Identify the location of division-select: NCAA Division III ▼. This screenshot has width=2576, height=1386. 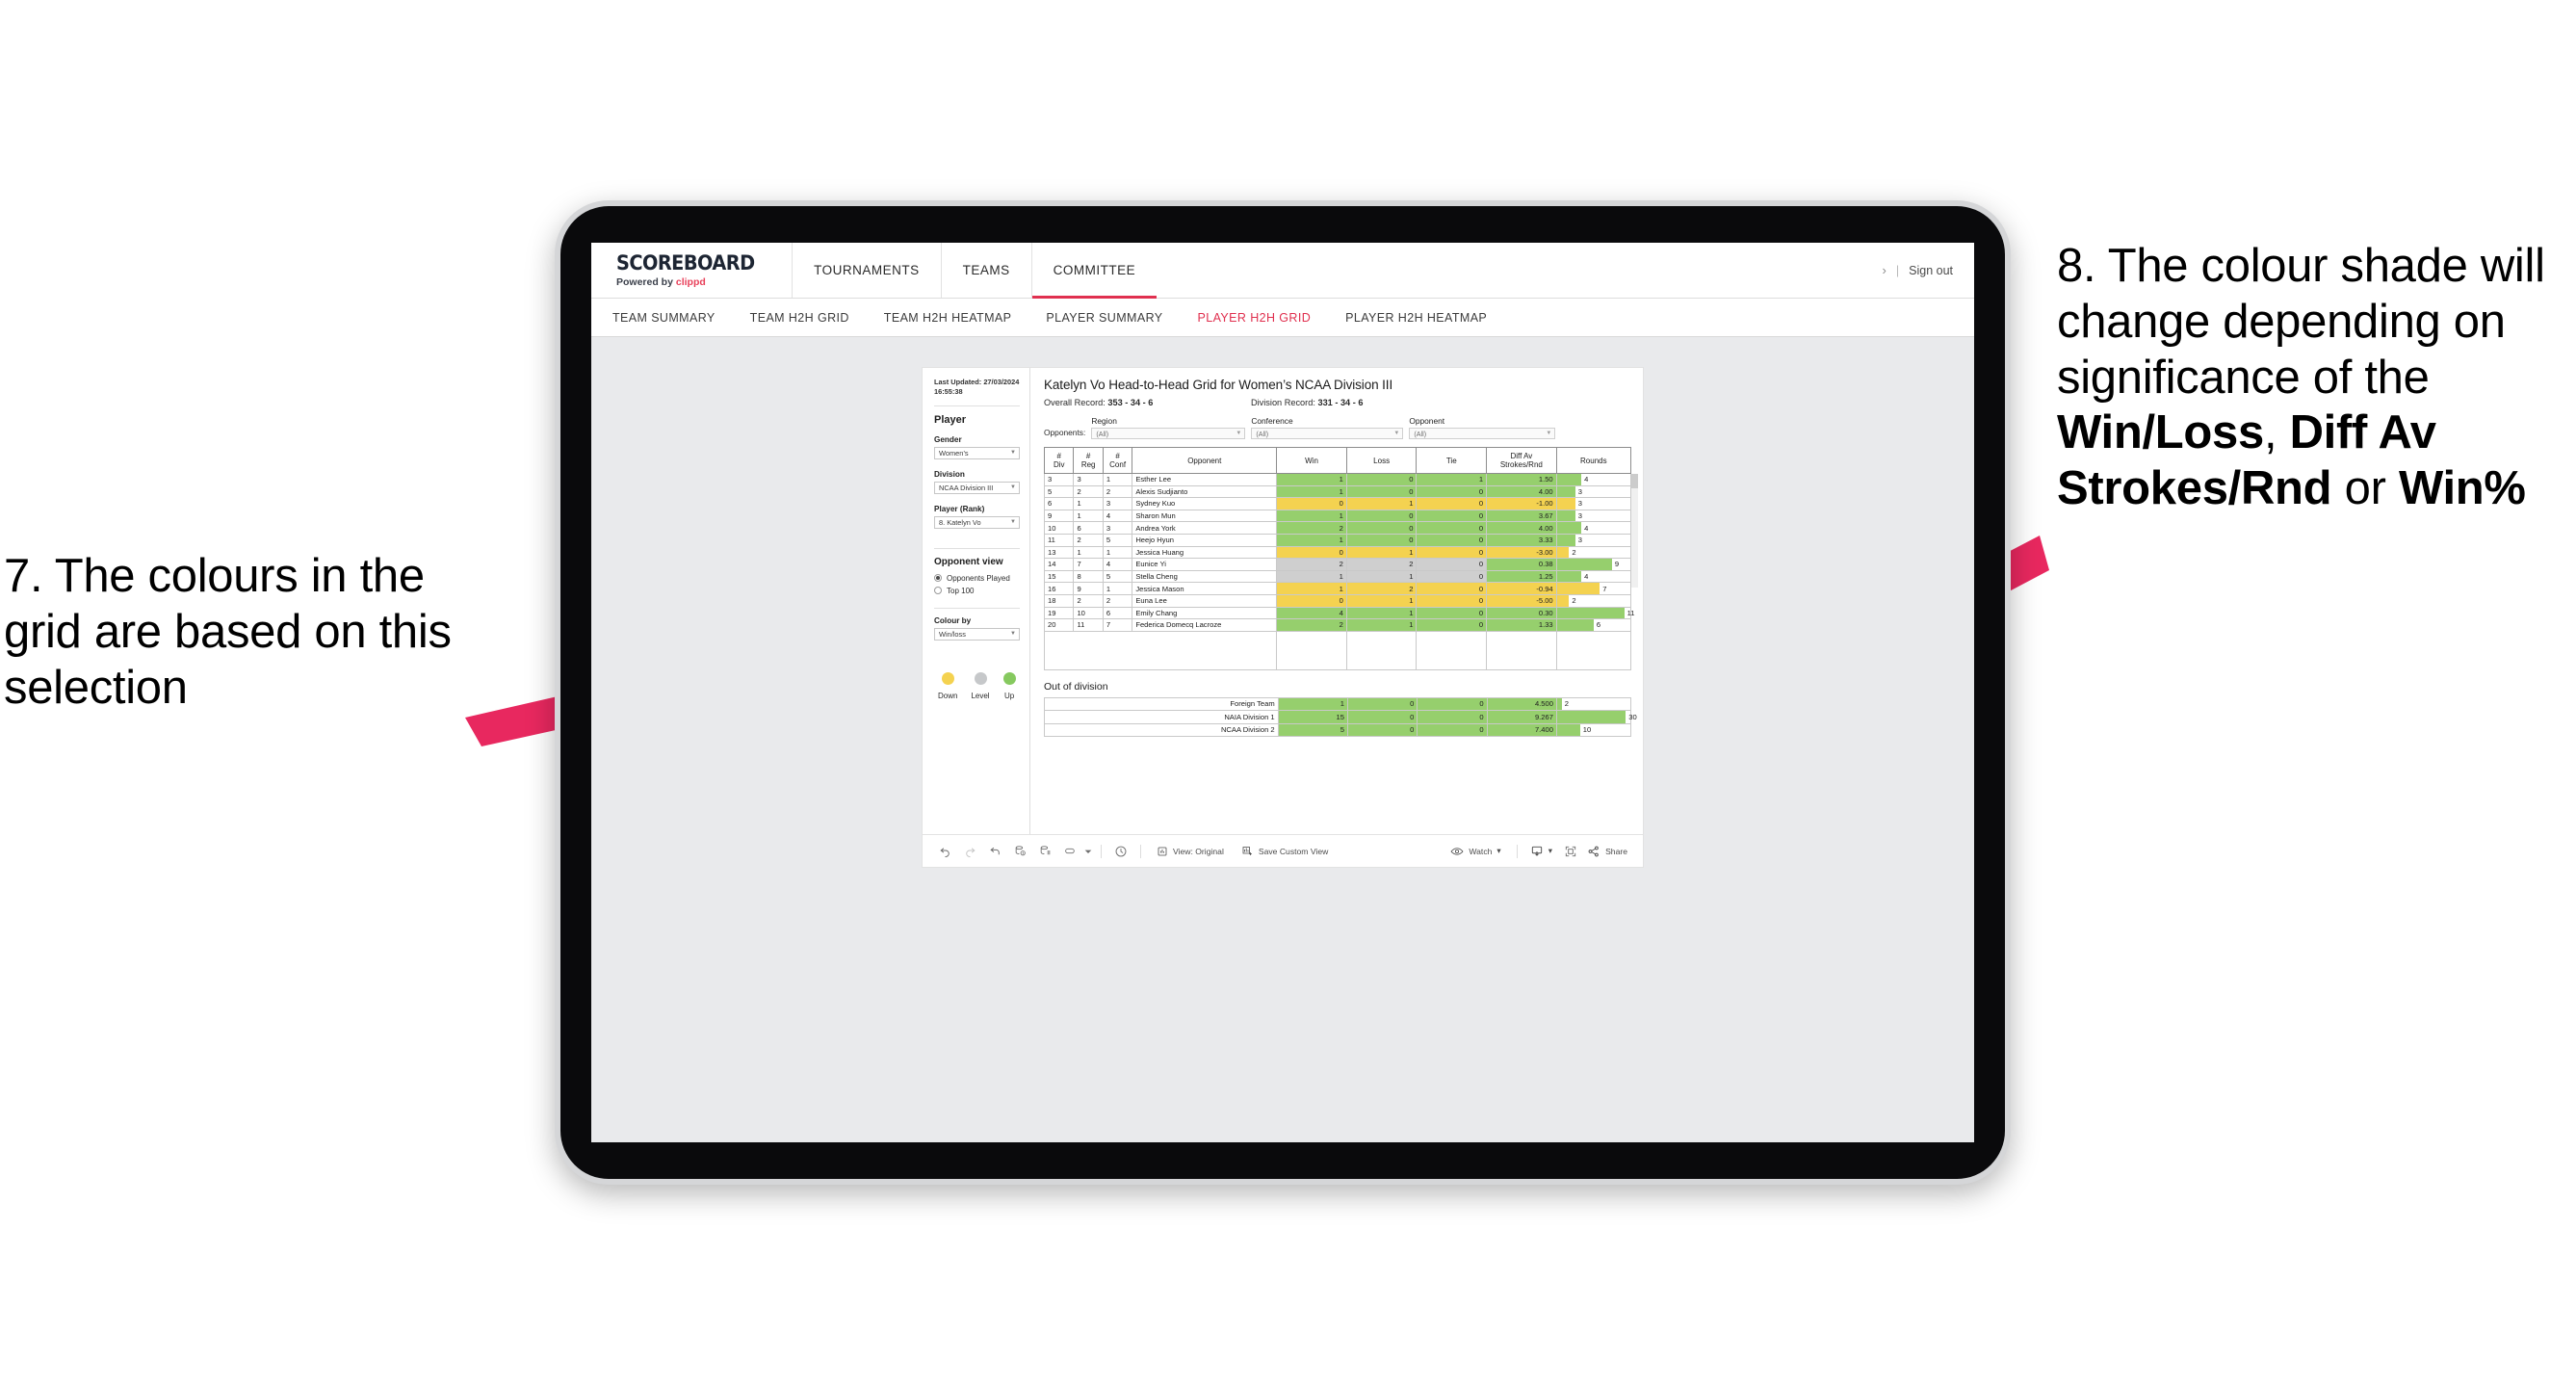
(977, 487).